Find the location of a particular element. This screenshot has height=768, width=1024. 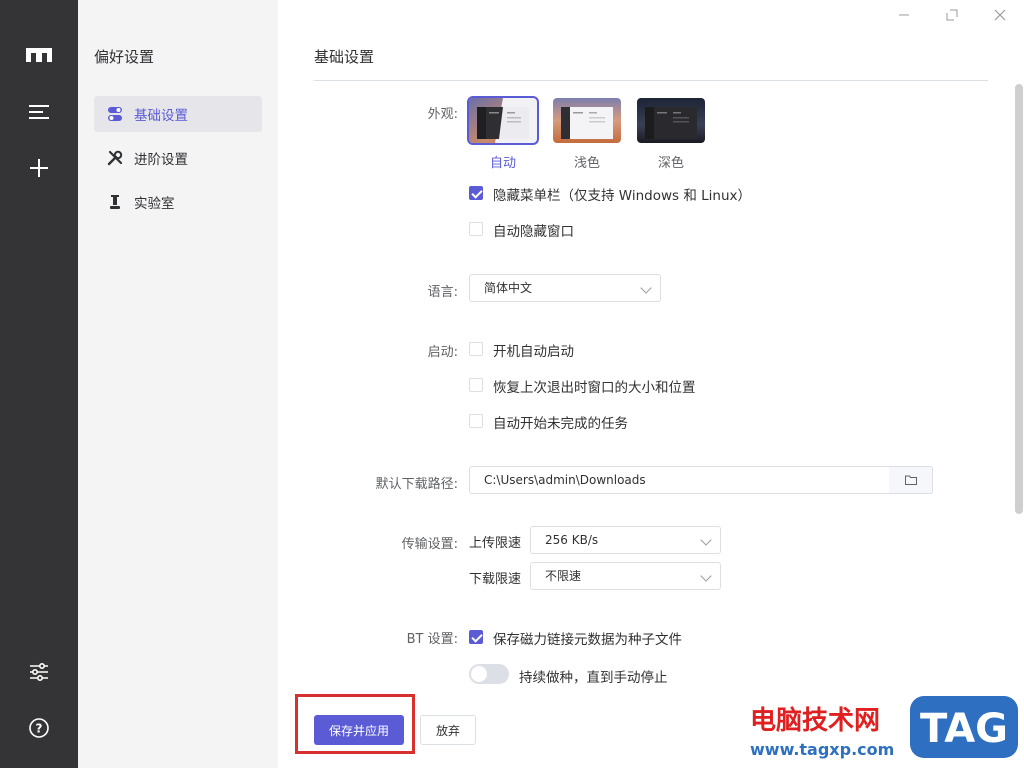

sidebar-item-label: 基础设置 is located at coordinates (161, 116).